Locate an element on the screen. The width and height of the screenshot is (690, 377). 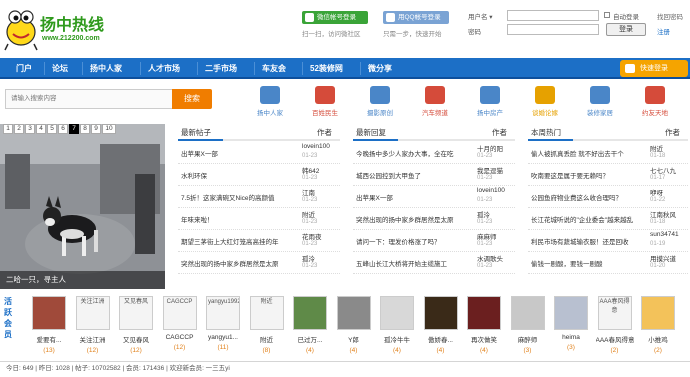
member-avatar: yangyu19921012 is located at coordinates (223, 313).